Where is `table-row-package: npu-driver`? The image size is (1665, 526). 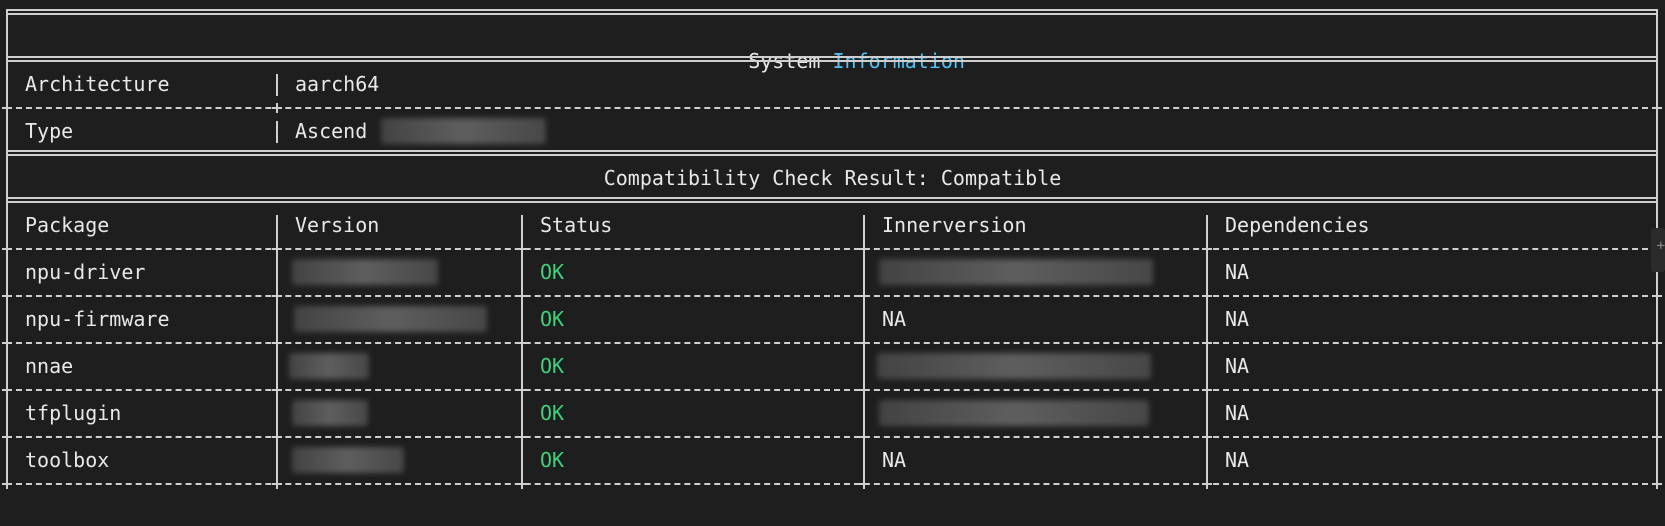 table-row-package: npu-driver is located at coordinates (85, 272).